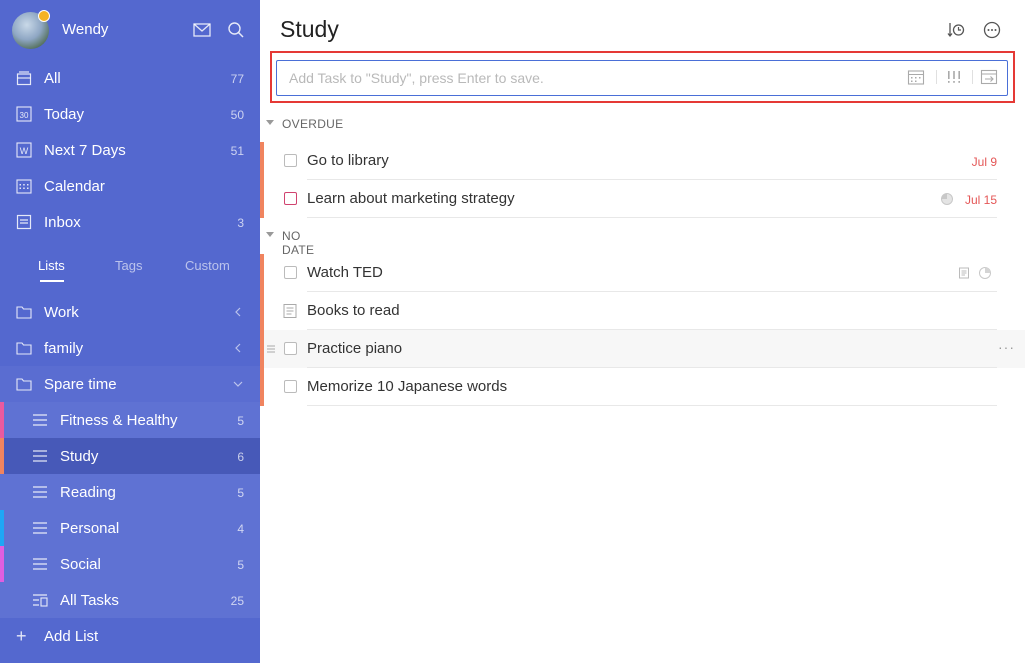 The height and width of the screenshot is (663, 1025). What do you see at coordinates (130, 30) in the screenshot?
I see `profile-header: Wendy` at bounding box center [130, 30].